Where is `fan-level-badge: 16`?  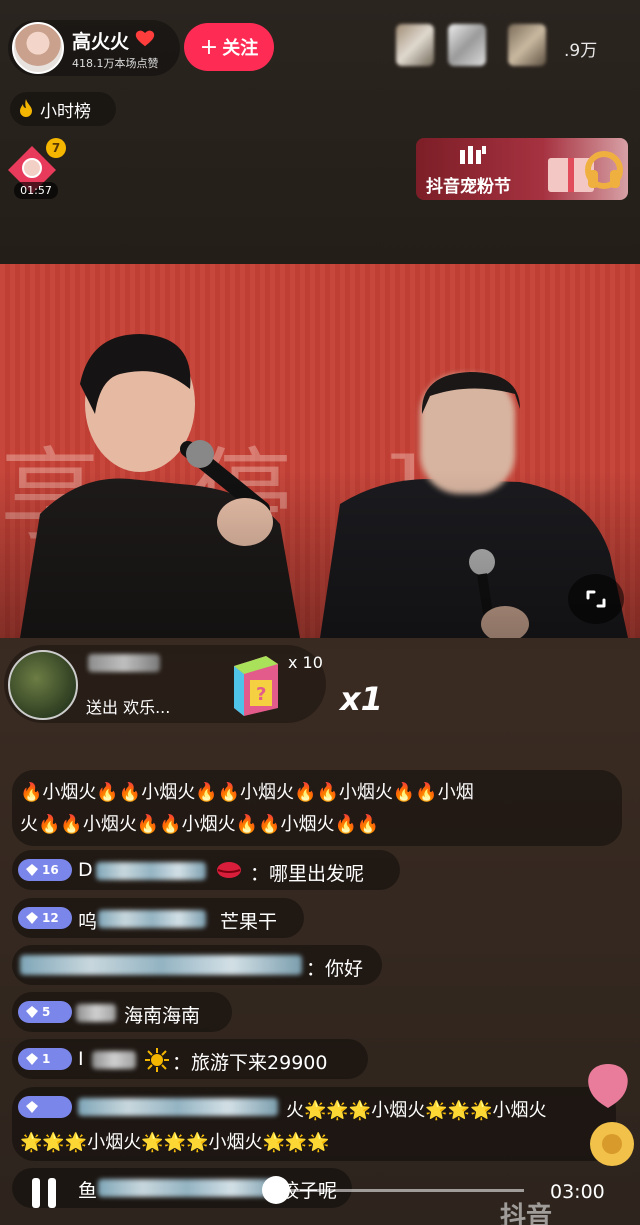 fan-level-badge: 16 is located at coordinates (45, 870).